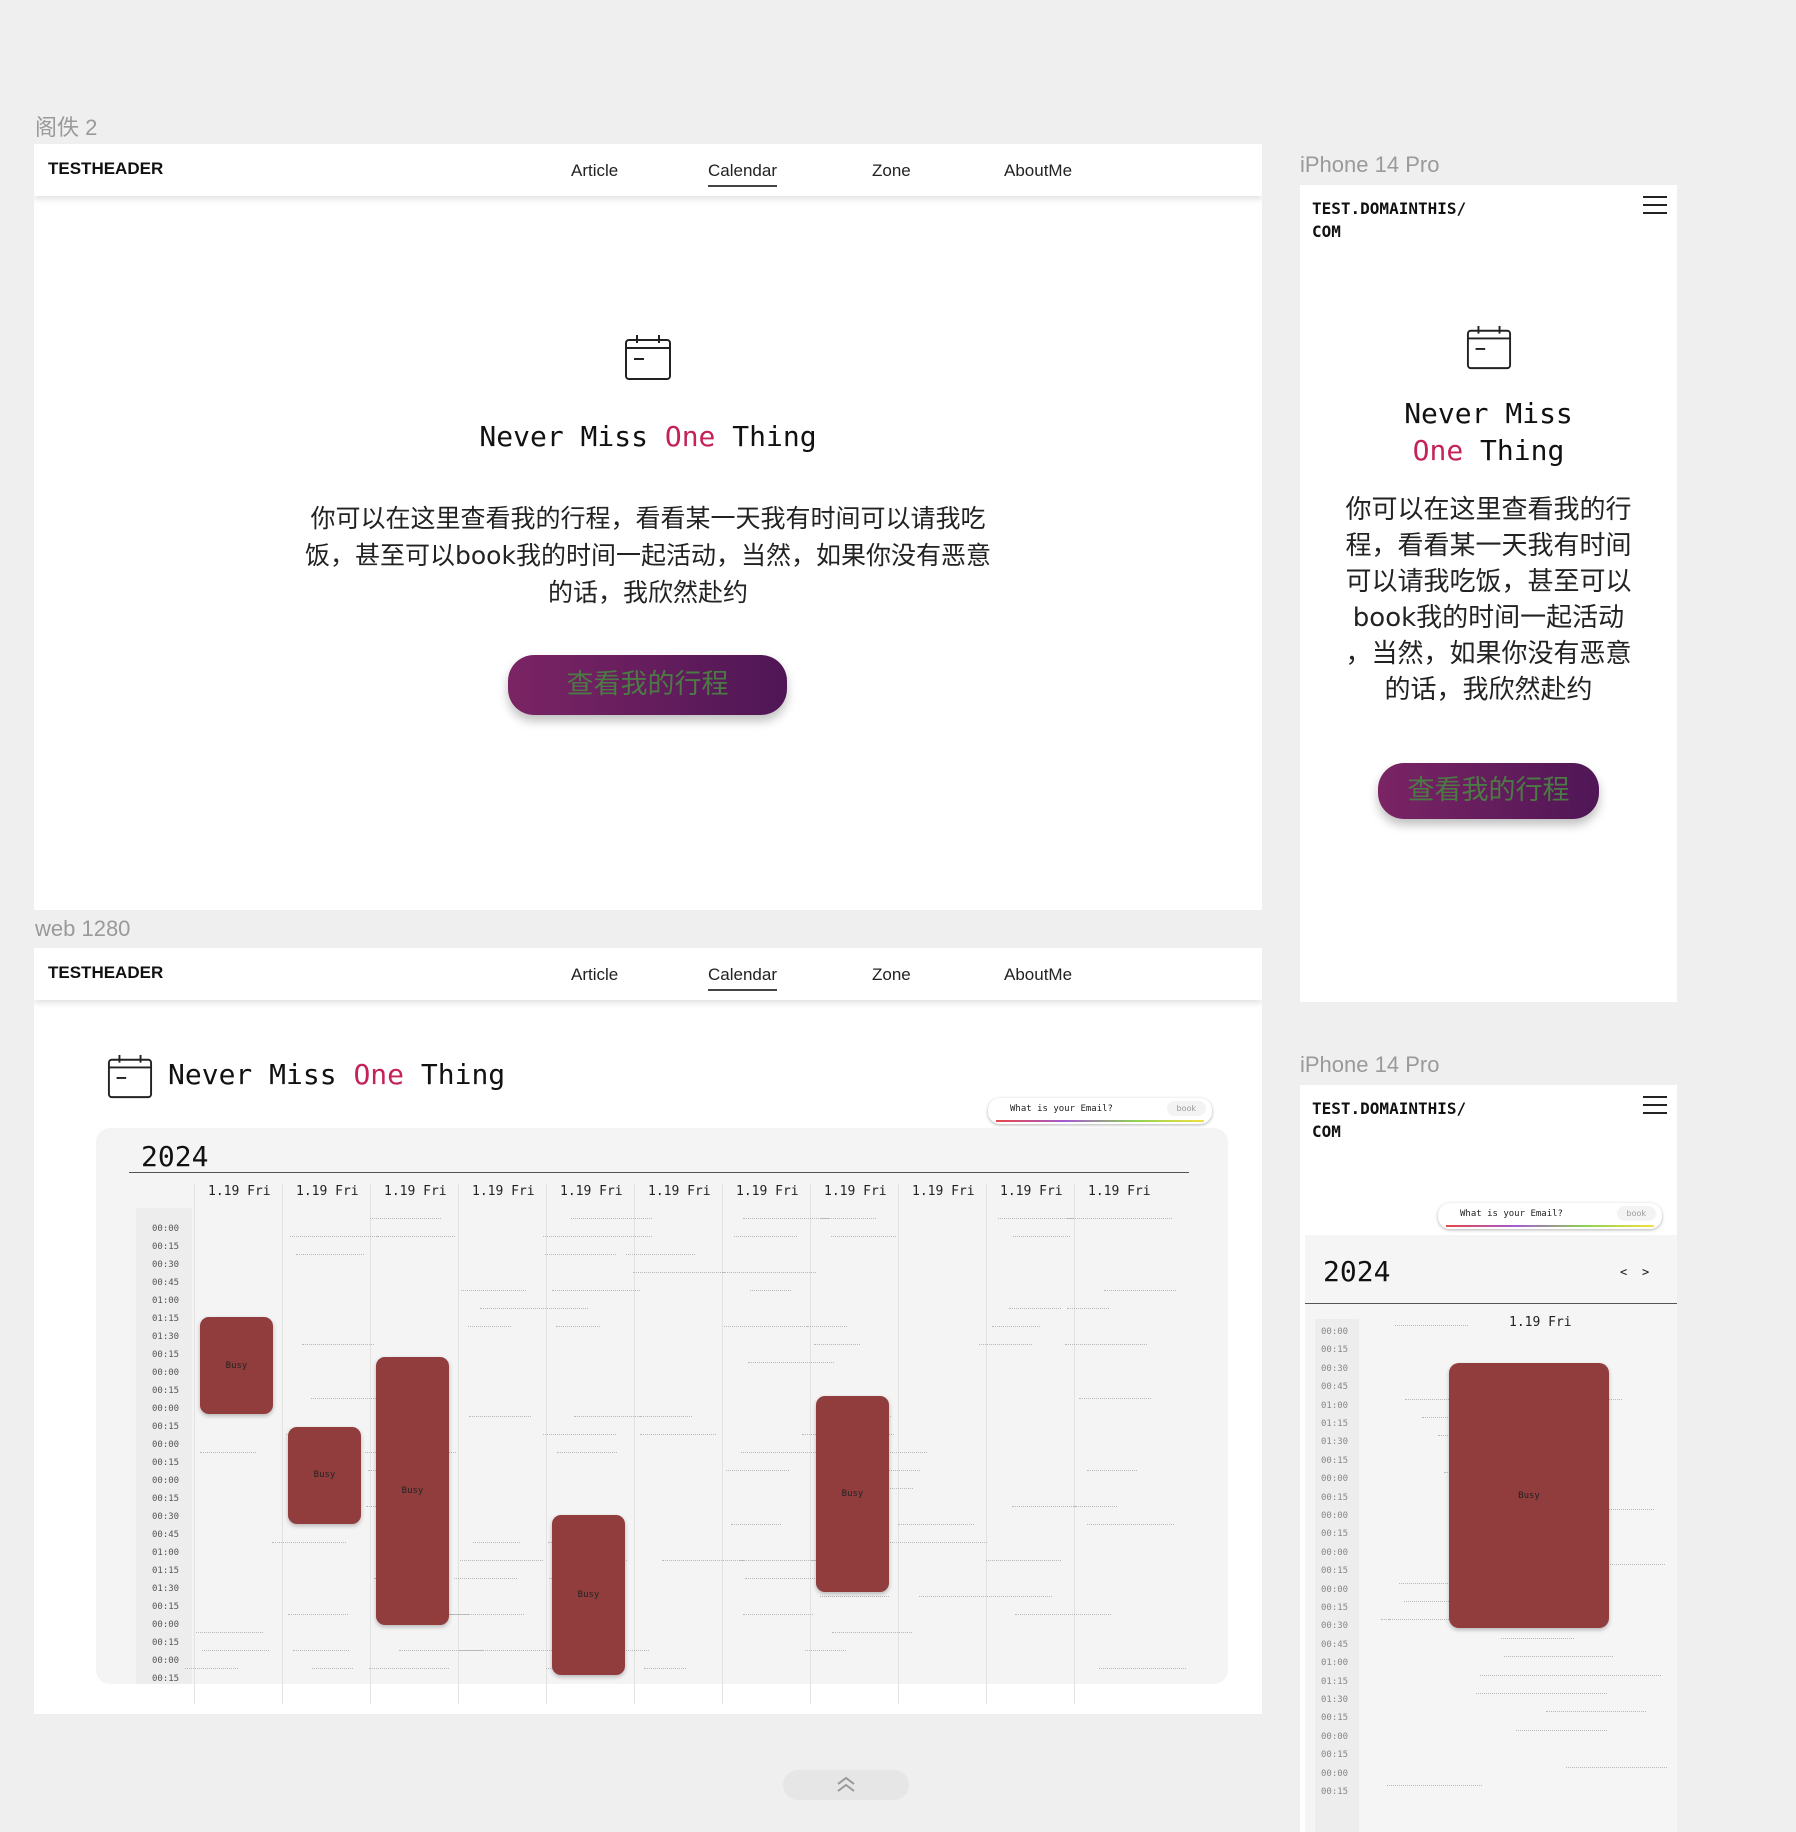  I want to click on next-day-button: >, so click(1645, 1272).